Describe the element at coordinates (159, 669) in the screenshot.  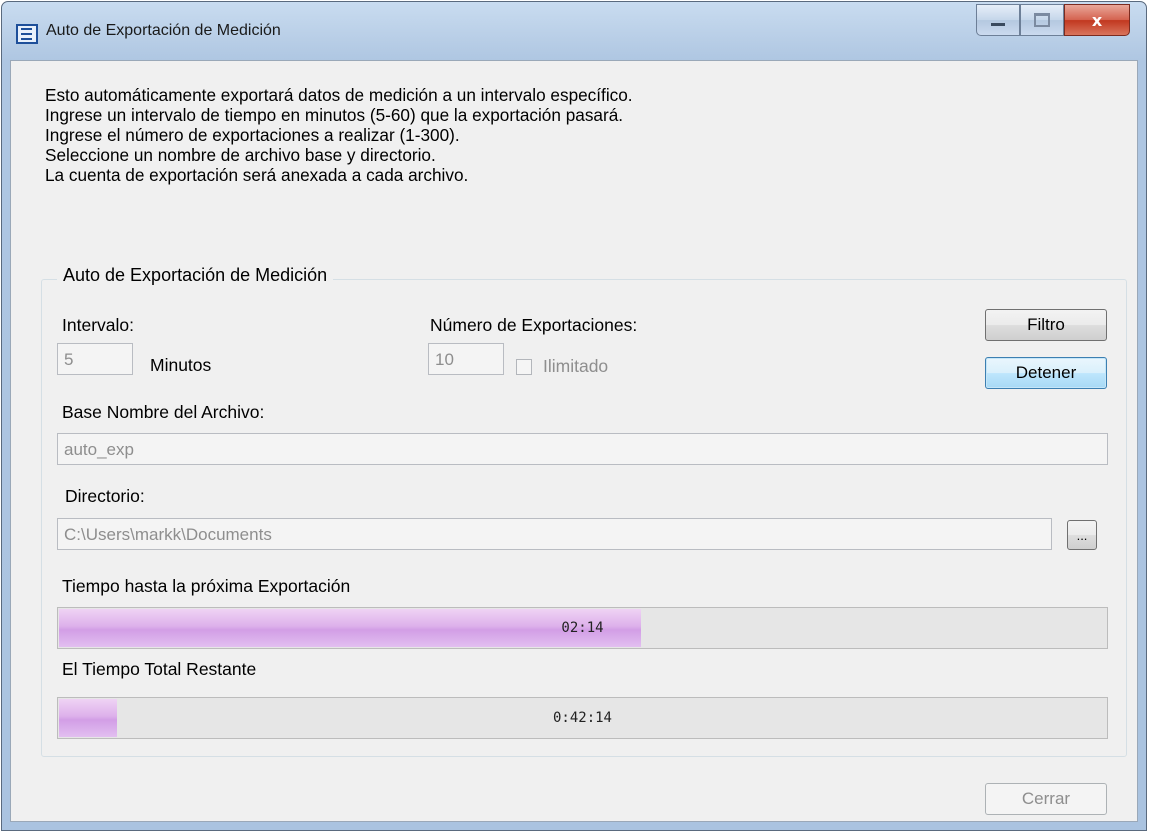
I see `total-remaining-label: El Tiempo Total Restante` at that location.